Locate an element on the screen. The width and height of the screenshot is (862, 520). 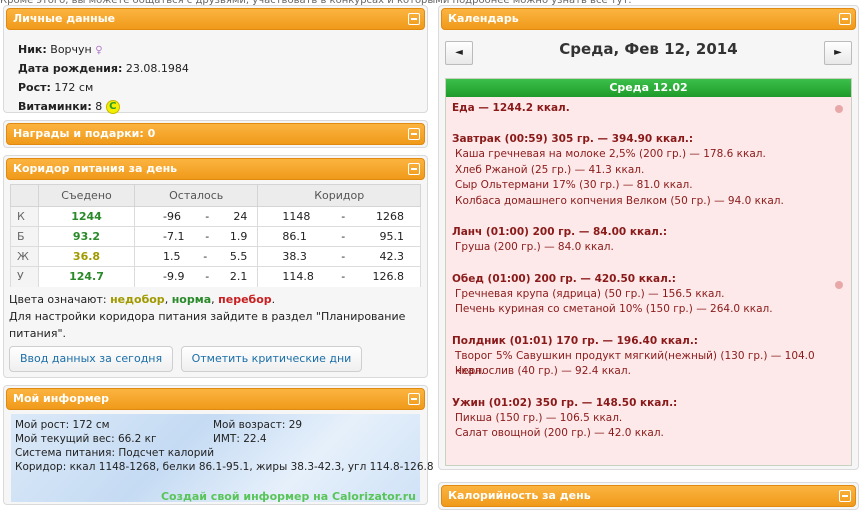
corridor-panel-title: Коридор питания за день is located at coordinates (95, 168).